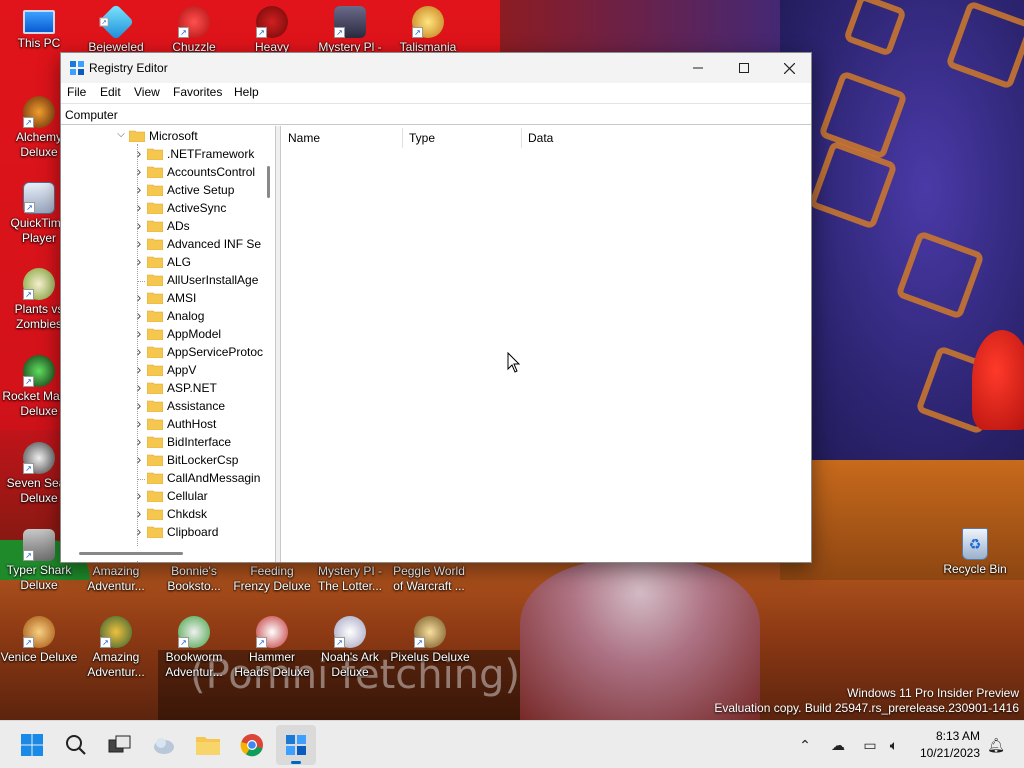  Describe the element at coordinates (39, 632) in the screenshot. I see `venice-icon: ↗` at that location.